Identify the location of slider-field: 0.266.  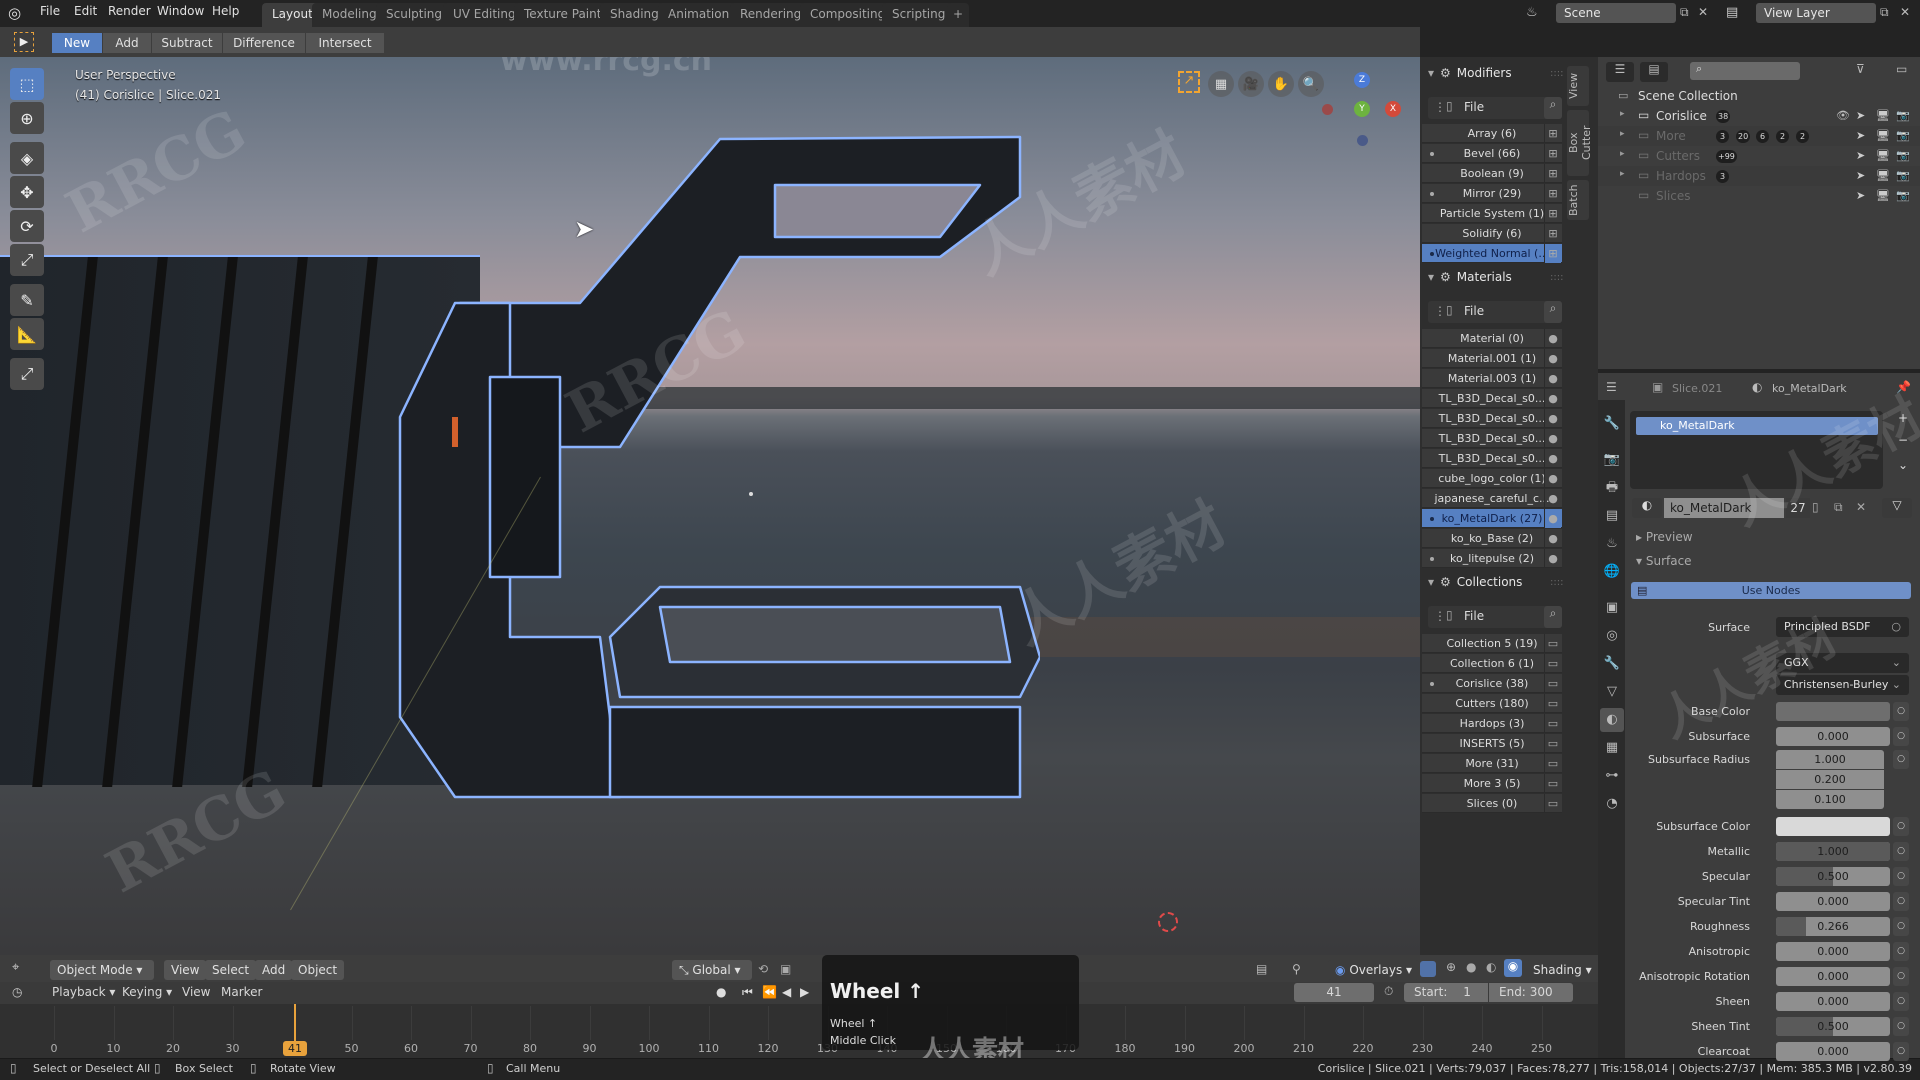
(1833, 926).